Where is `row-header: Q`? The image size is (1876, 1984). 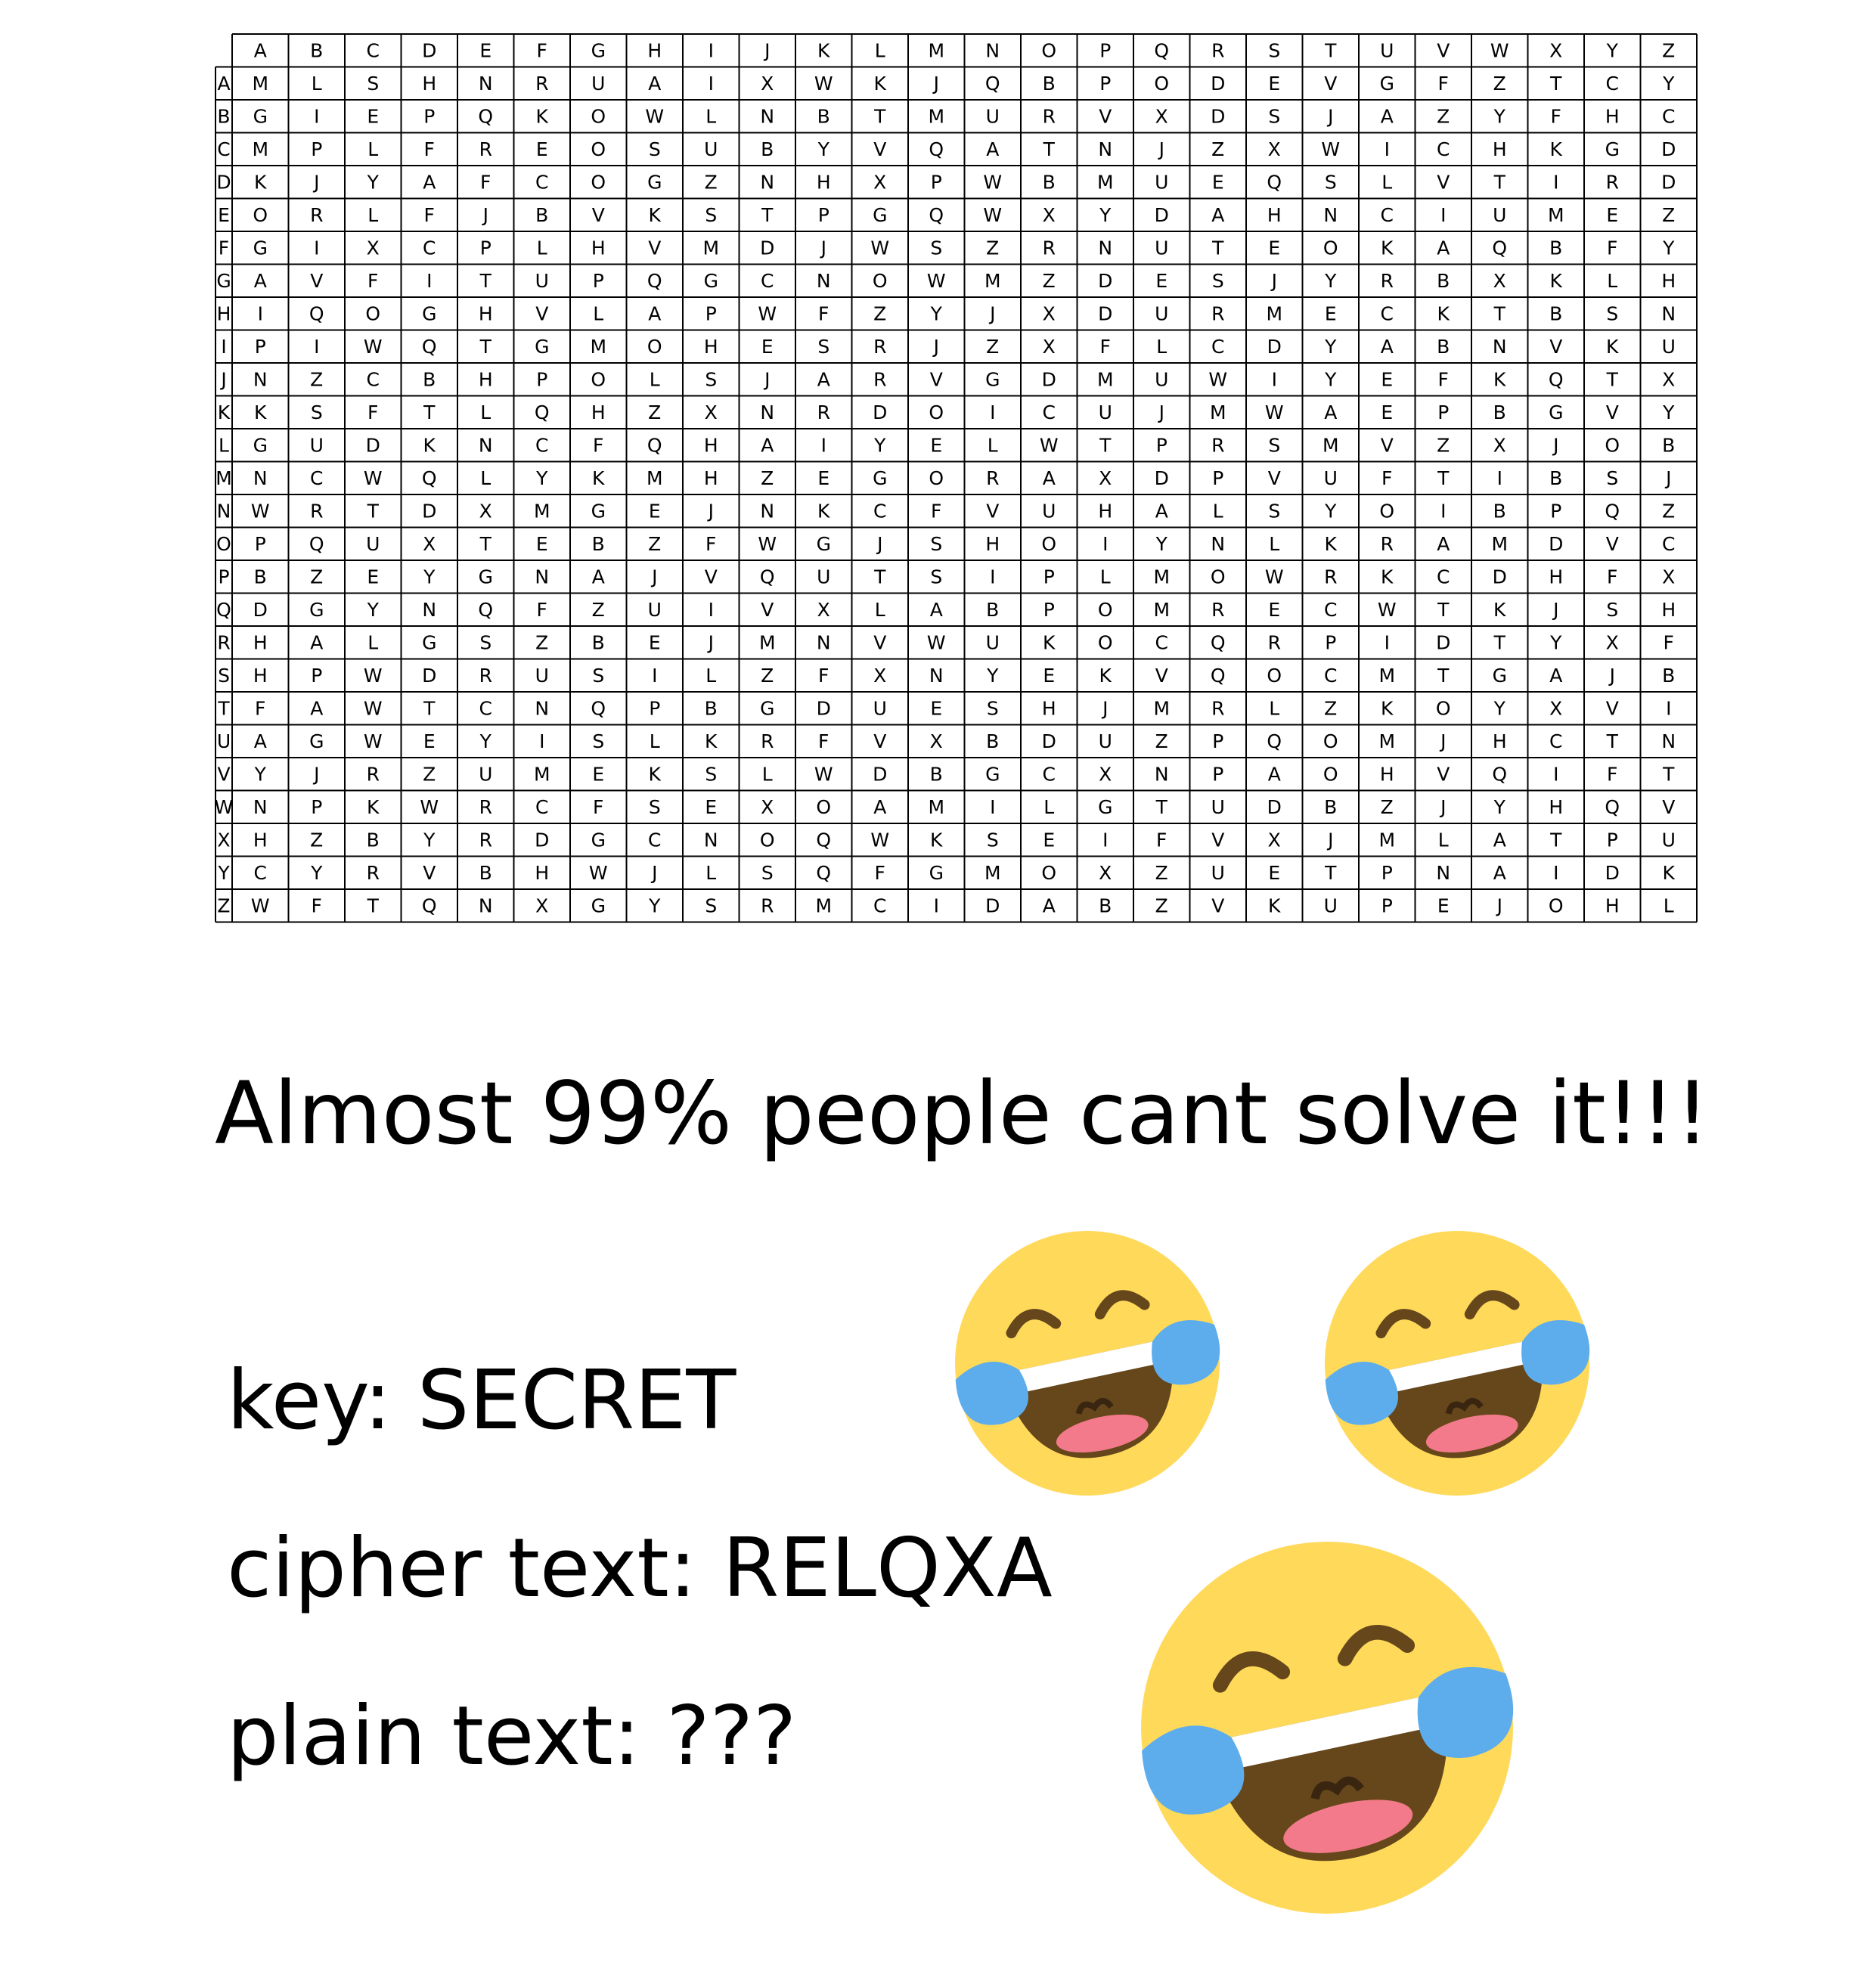 row-header: Q is located at coordinates (224, 610).